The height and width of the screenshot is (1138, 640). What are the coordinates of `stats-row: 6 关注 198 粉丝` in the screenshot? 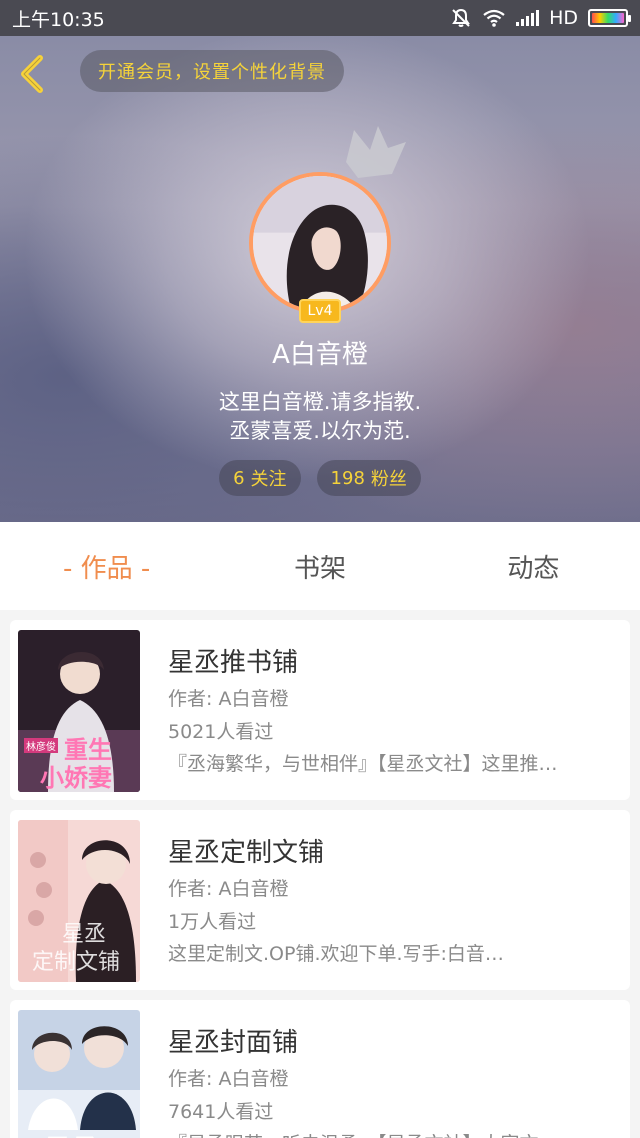 It's located at (320, 478).